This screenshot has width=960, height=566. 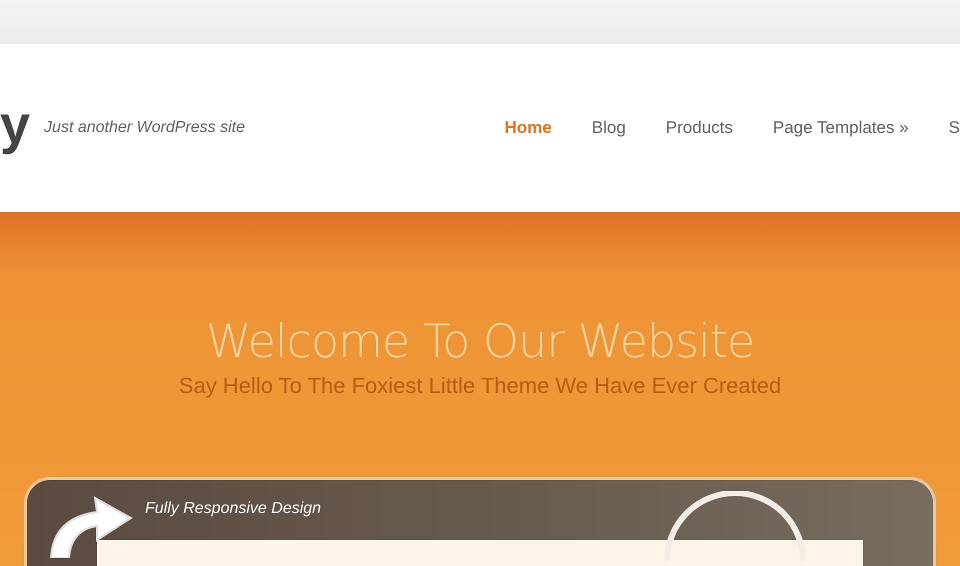 What do you see at coordinates (480, 385) in the screenshot?
I see `hero-subtitle: Say Hello To The Foxiest Little Theme We Have Ever Created` at bounding box center [480, 385].